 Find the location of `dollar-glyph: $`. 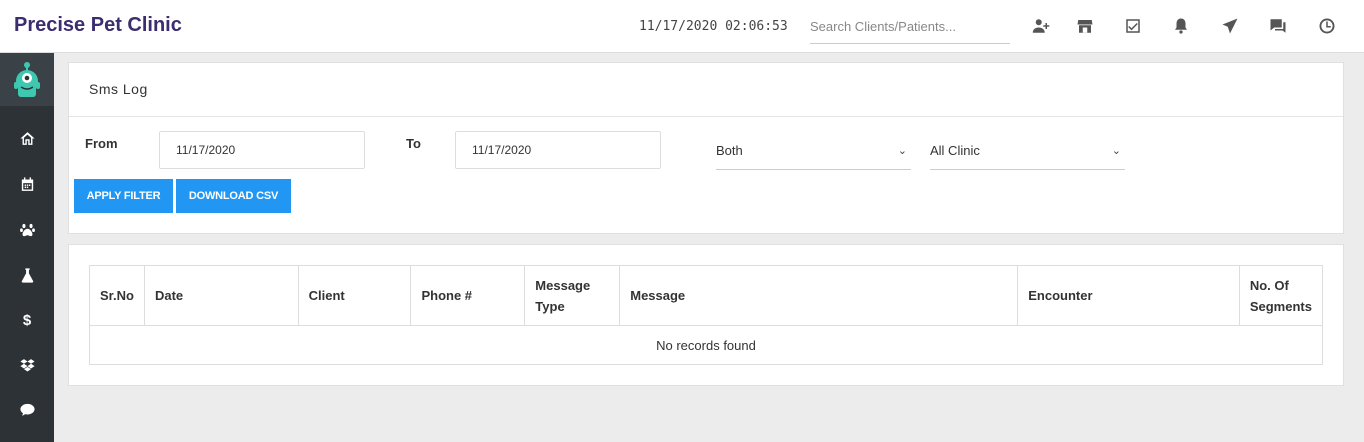

dollar-glyph: $ is located at coordinates (27, 320).